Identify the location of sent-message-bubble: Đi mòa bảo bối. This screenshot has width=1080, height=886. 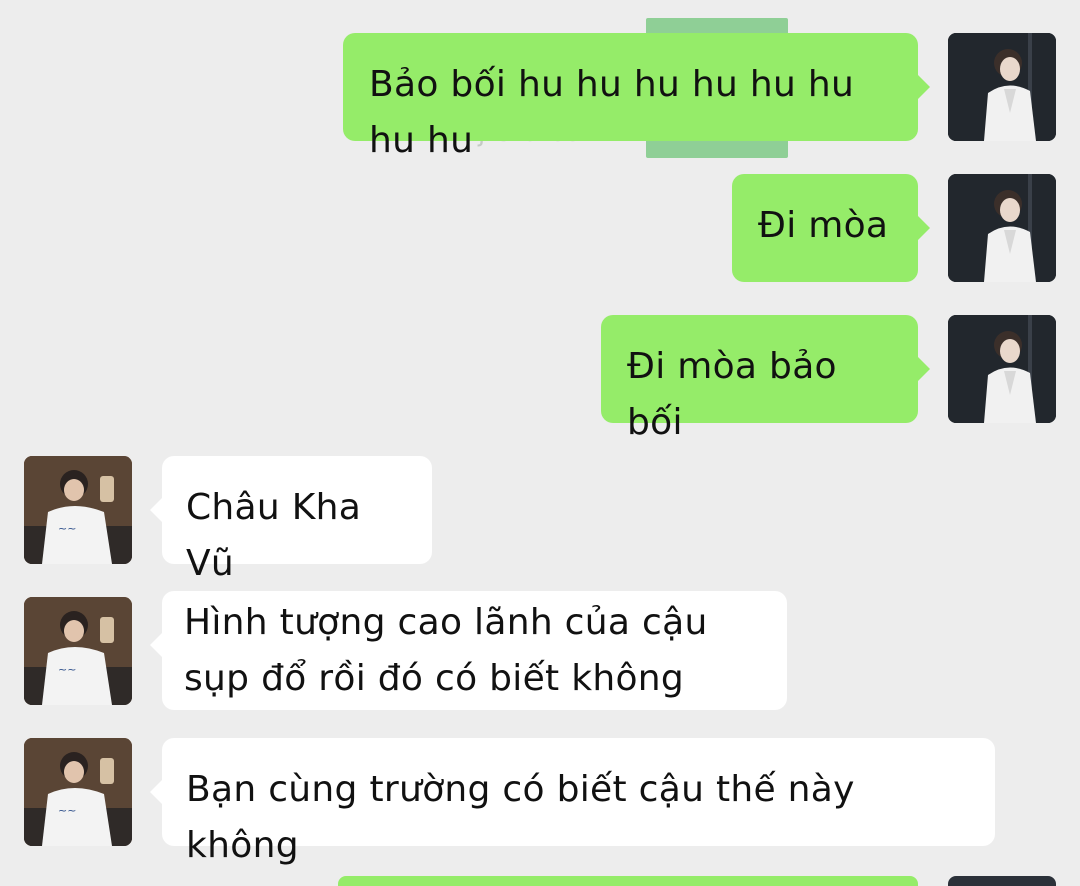
(765, 379).